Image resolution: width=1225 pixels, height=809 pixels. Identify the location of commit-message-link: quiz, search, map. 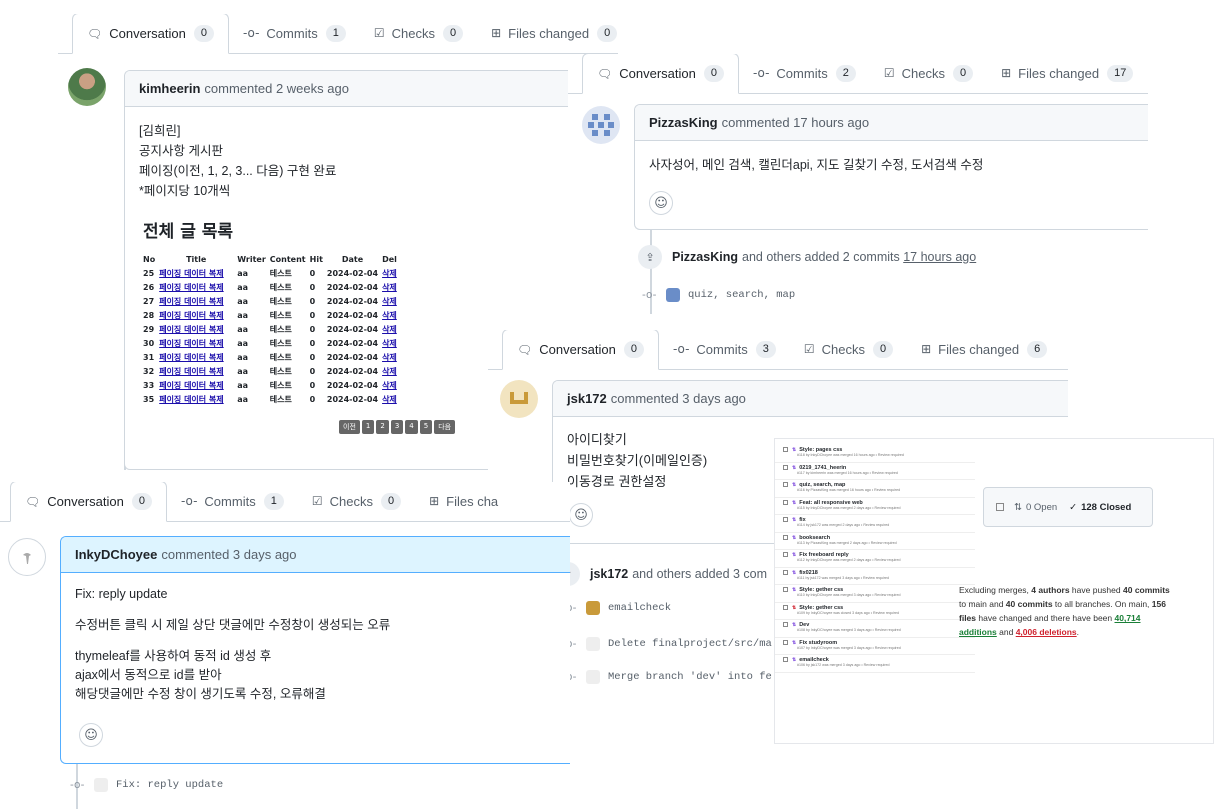
(741, 295).